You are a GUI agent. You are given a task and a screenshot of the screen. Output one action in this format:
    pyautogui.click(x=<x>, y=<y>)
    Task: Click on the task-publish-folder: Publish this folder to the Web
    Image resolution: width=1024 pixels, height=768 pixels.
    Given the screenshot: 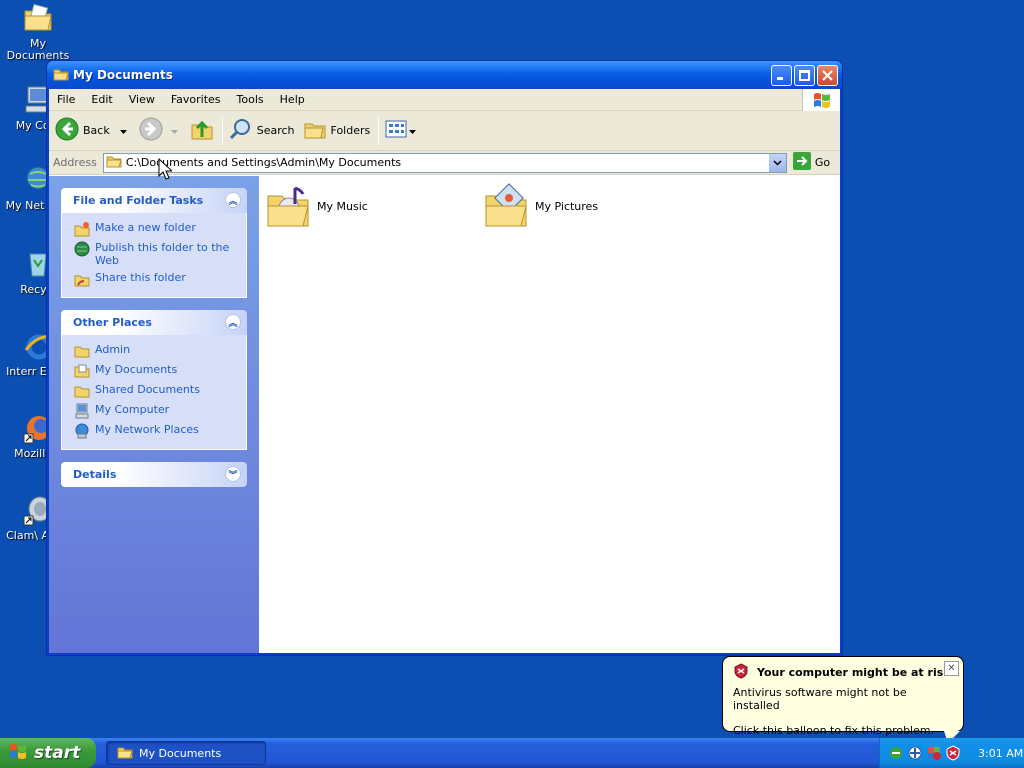 What is the action you would take?
    pyautogui.click(x=156, y=254)
    